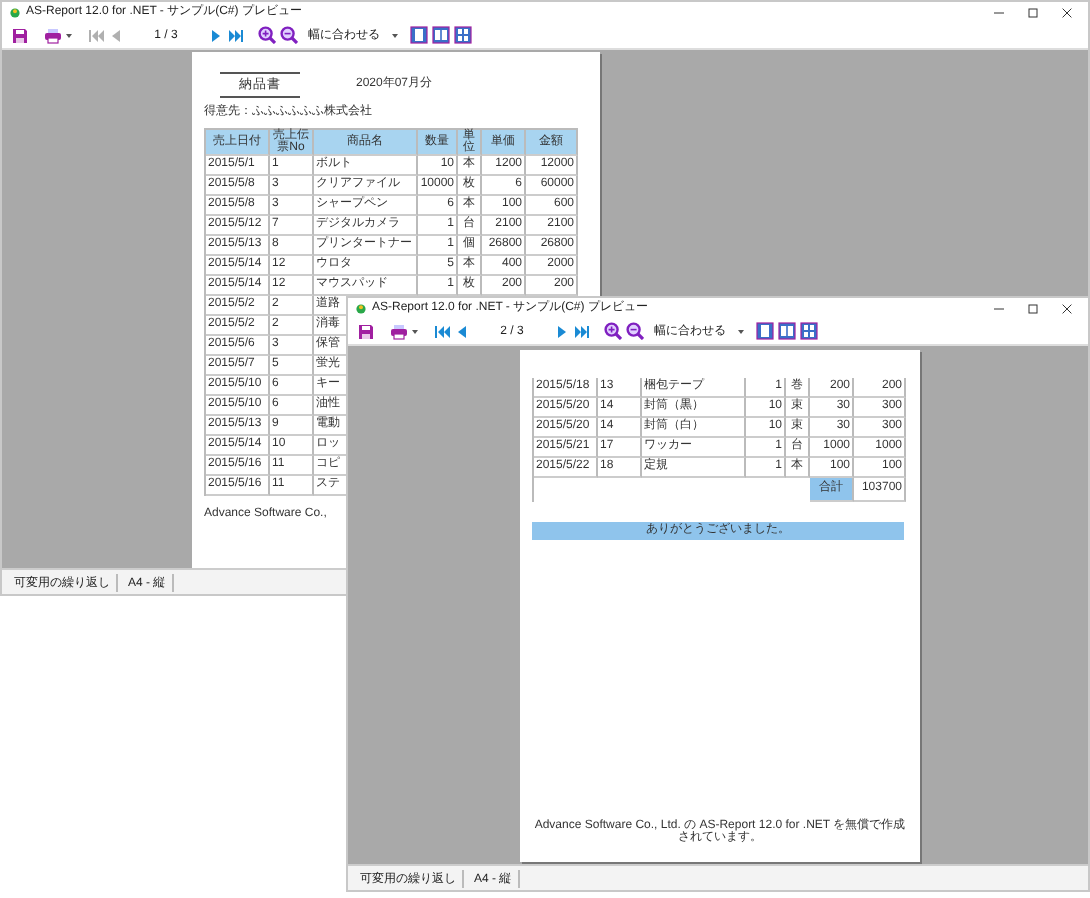  Describe the element at coordinates (462, 331) in the screenshot. I see `previous-page-icon` at that location.